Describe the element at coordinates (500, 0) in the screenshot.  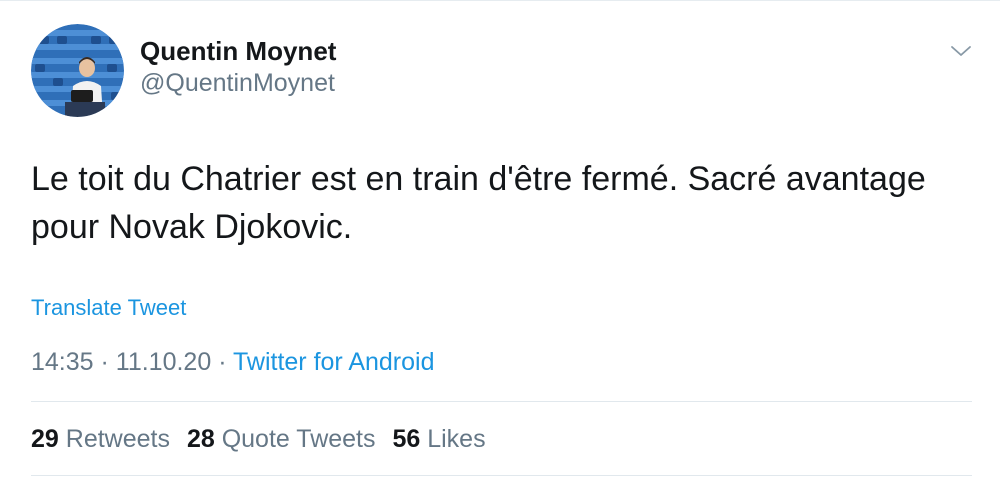
I see `top-divider` at that location.